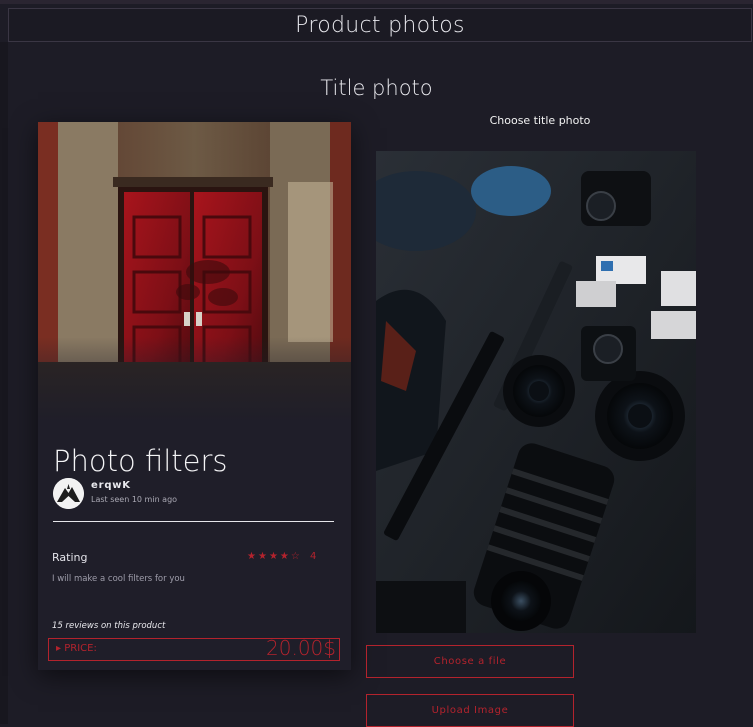 This screenshot has height=727, width=753. Describe the element at coordinates (80, 648) in the screenshot. I see `price-label: PRICE:` at that location.